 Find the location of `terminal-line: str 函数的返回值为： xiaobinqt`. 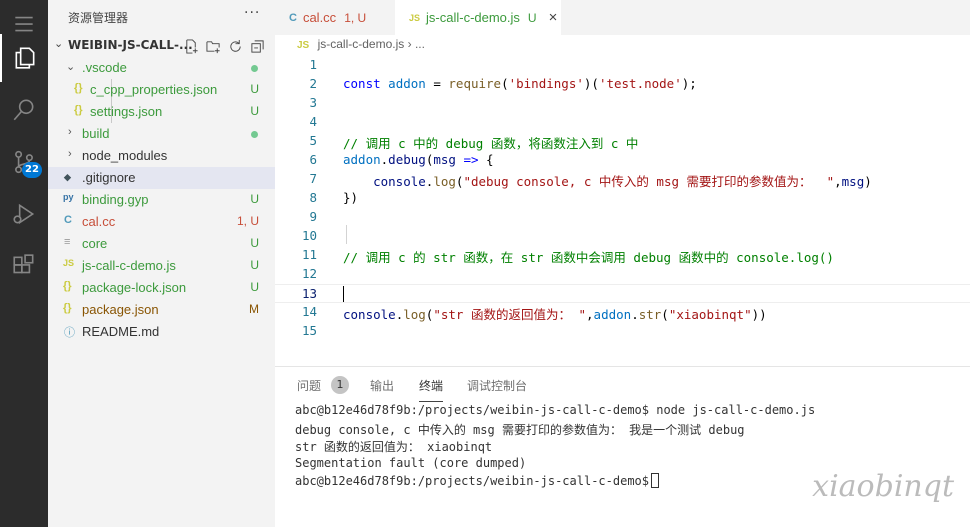

terminal-line: str 函数的返回值为： xiaobinqt is located at coordinates (394, 447).